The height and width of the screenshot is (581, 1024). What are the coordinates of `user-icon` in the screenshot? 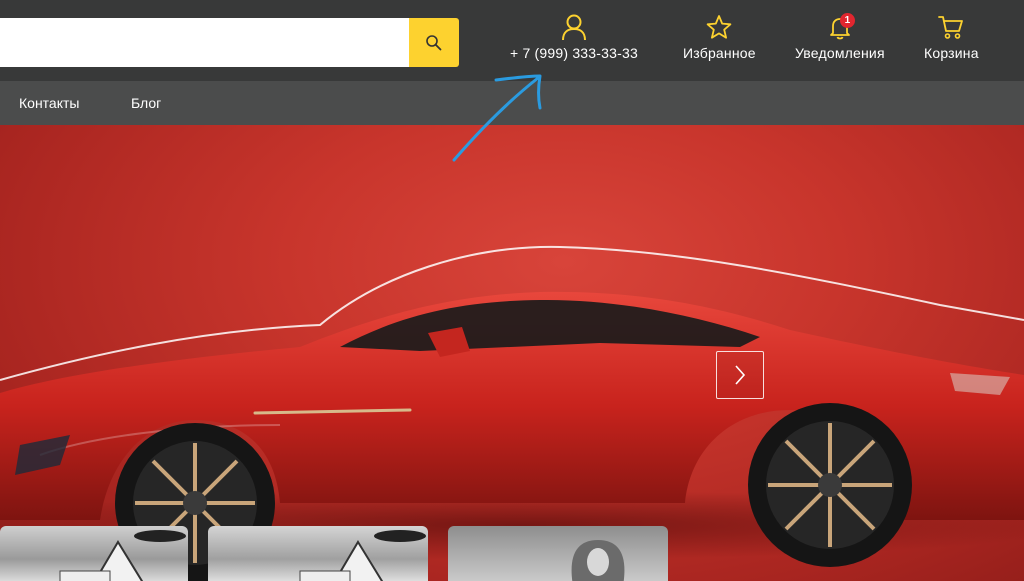 It's located at (574, 27).